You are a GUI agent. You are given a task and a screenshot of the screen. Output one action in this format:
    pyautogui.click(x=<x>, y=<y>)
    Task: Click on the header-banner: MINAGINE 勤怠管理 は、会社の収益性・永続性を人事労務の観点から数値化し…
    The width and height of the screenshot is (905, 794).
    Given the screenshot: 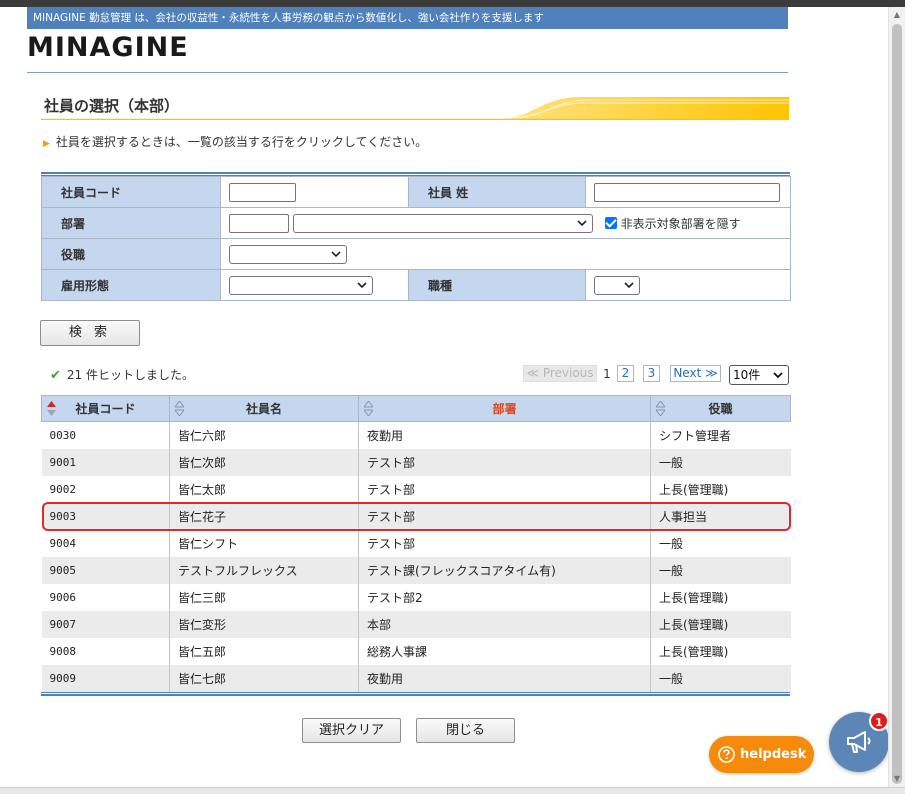 What is the action you would take?
    pyautogui.click(x=407, y=18)
    